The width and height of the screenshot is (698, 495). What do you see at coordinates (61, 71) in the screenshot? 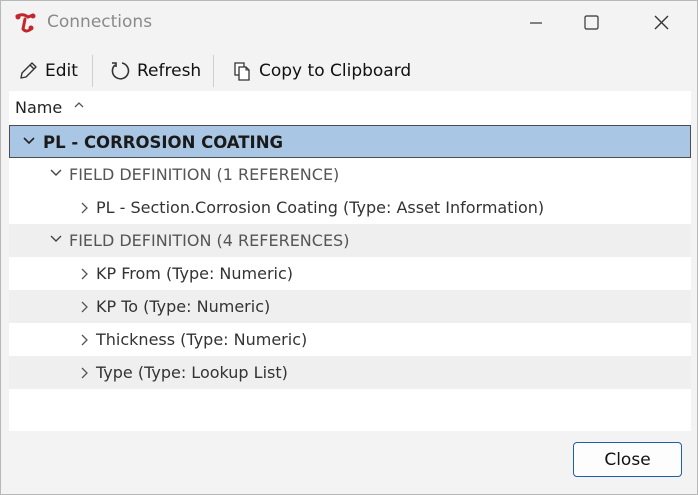
I see `edit-button-label: Edit` at bounding box center [61, 71].